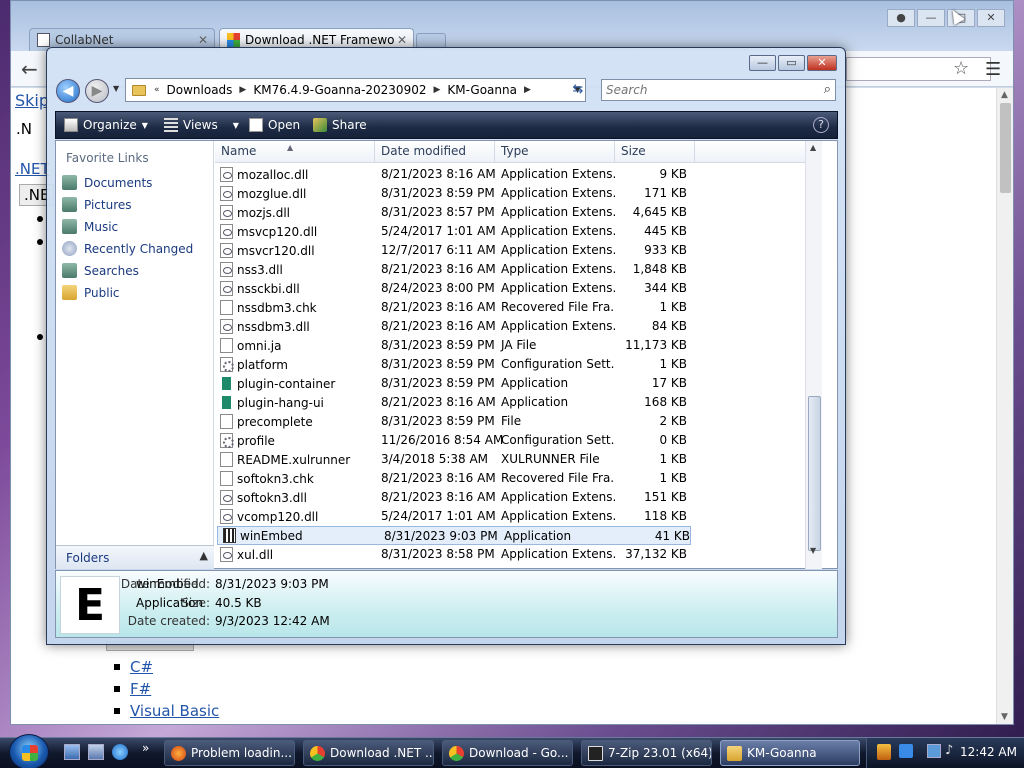  Describe the element at coordinates (96, 752) in the screenshot. I see `switch-windows-icon` at that location.